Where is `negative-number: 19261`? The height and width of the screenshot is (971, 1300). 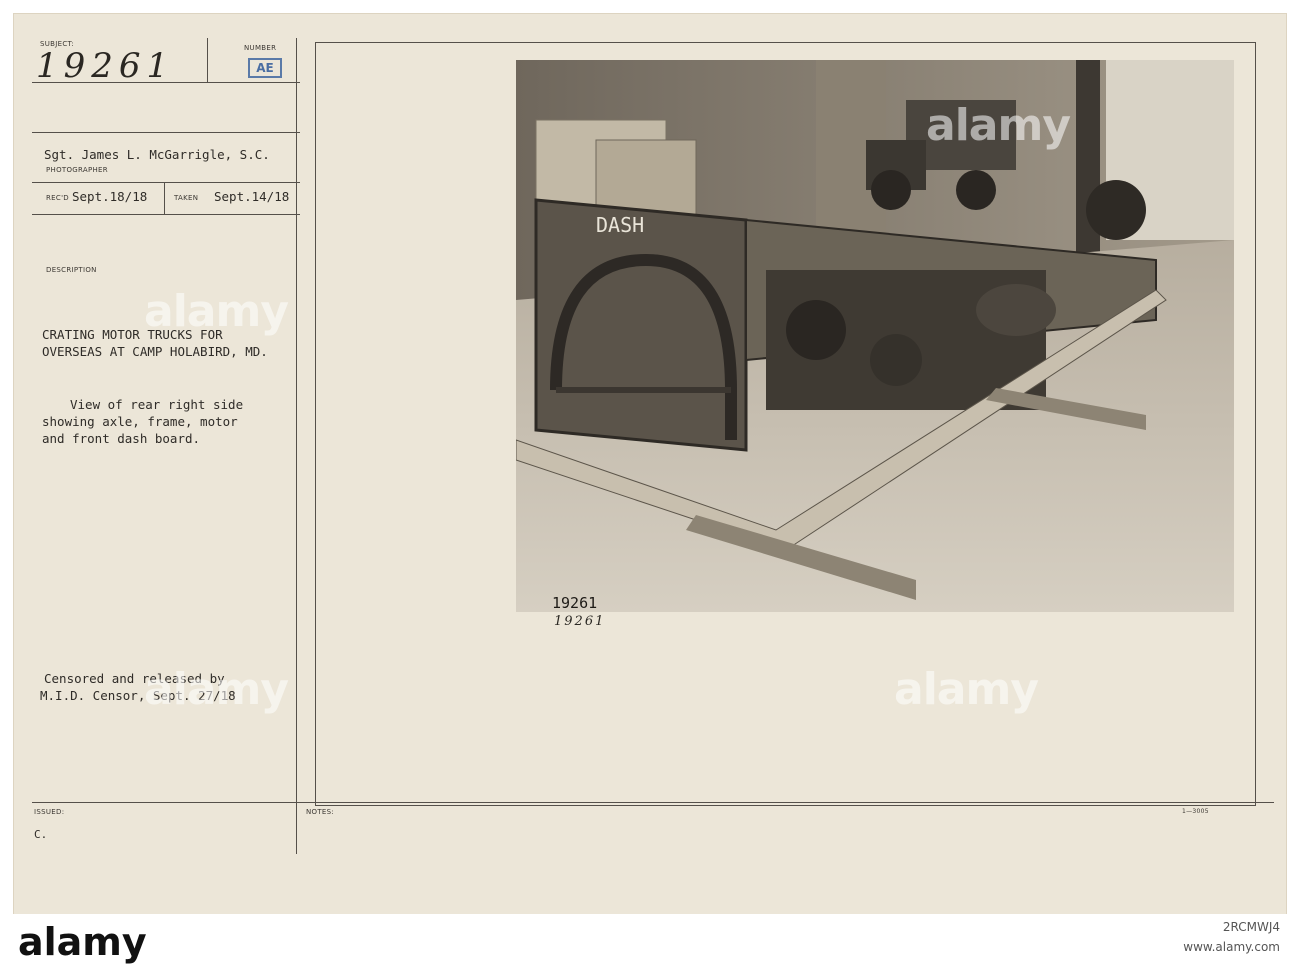
negative-number: 19261 is located at coordinates (574, 603).